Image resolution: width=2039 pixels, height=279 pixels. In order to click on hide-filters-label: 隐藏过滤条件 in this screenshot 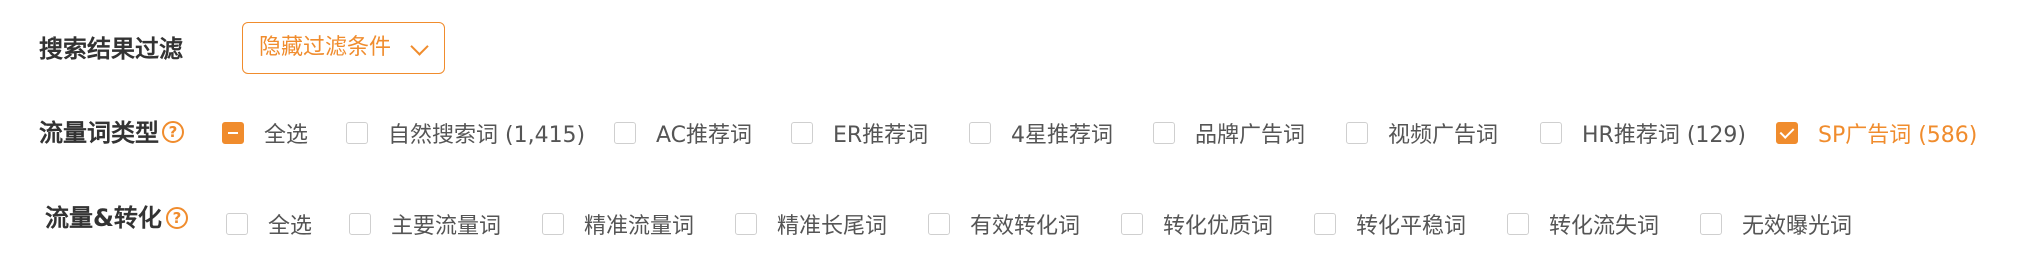, I will do `click(325, 47)`.